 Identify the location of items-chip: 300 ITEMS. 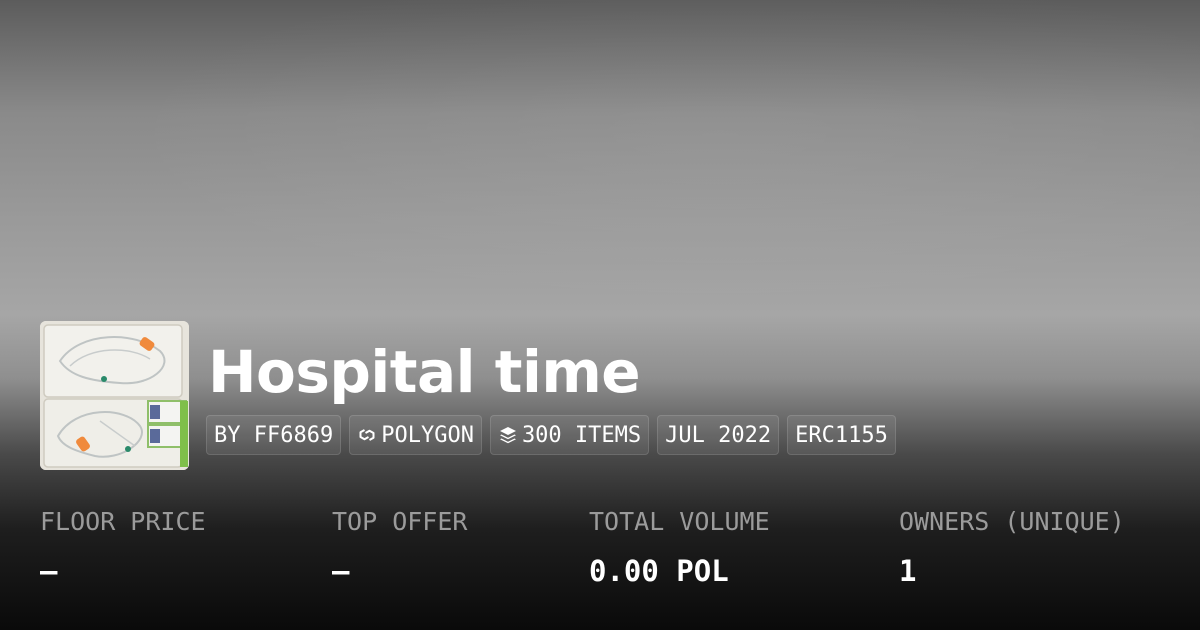
(569, 435).